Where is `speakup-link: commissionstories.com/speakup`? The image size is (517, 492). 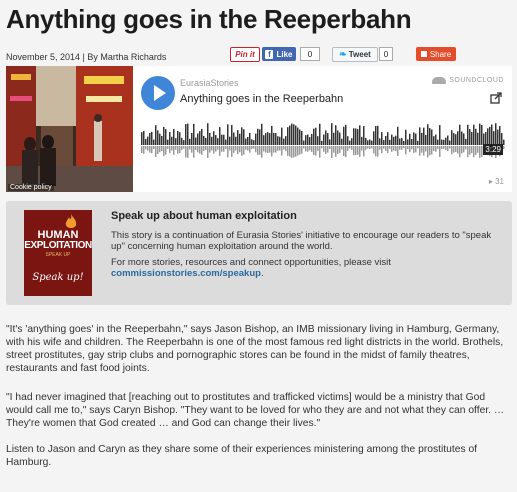
speakup-link: commissionstories.com/speakup is located at coordinates (186, 273).